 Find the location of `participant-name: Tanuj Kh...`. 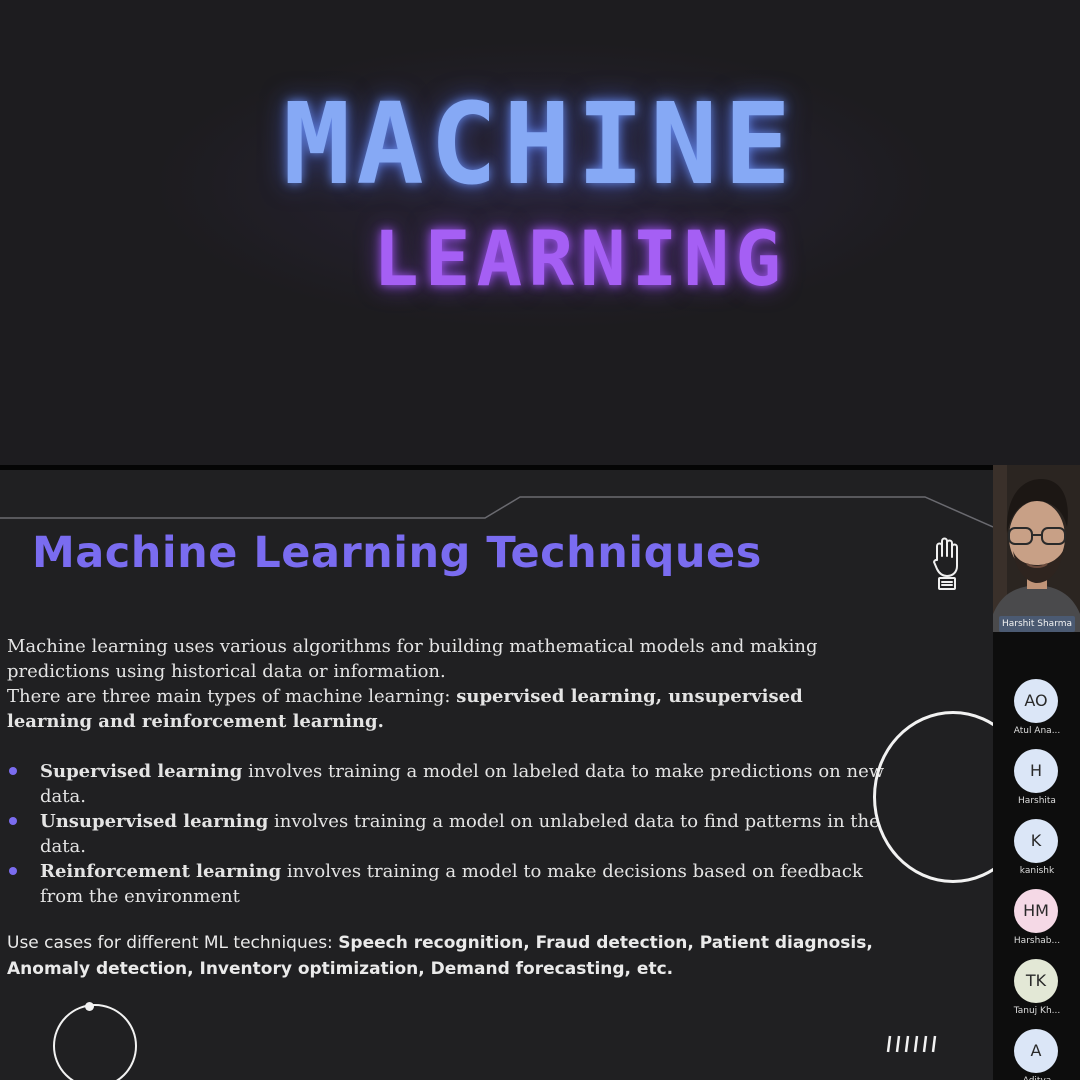

participant-name: Tanuj Kh... is located at coordinates (1037, 1011).